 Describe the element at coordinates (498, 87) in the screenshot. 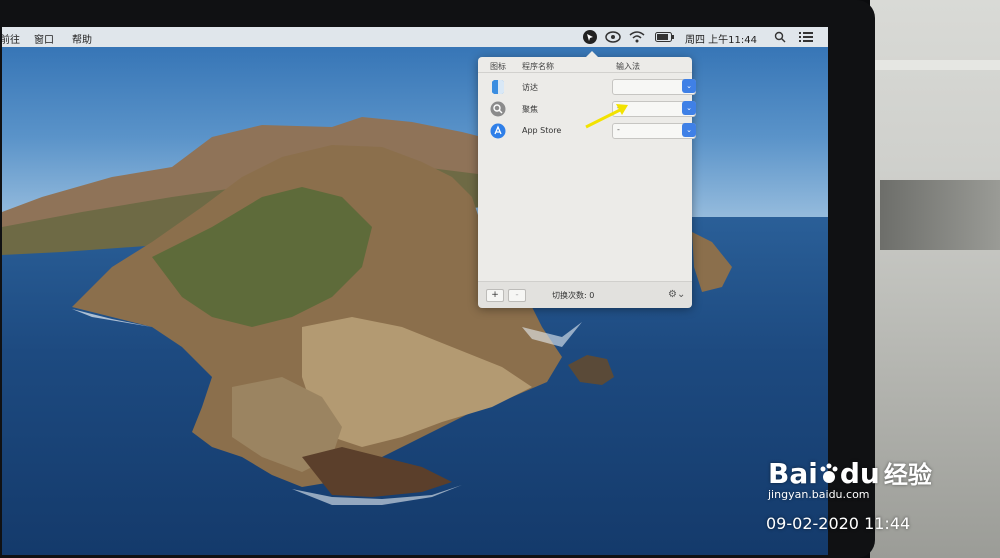

I see `finder-icon` at that location.